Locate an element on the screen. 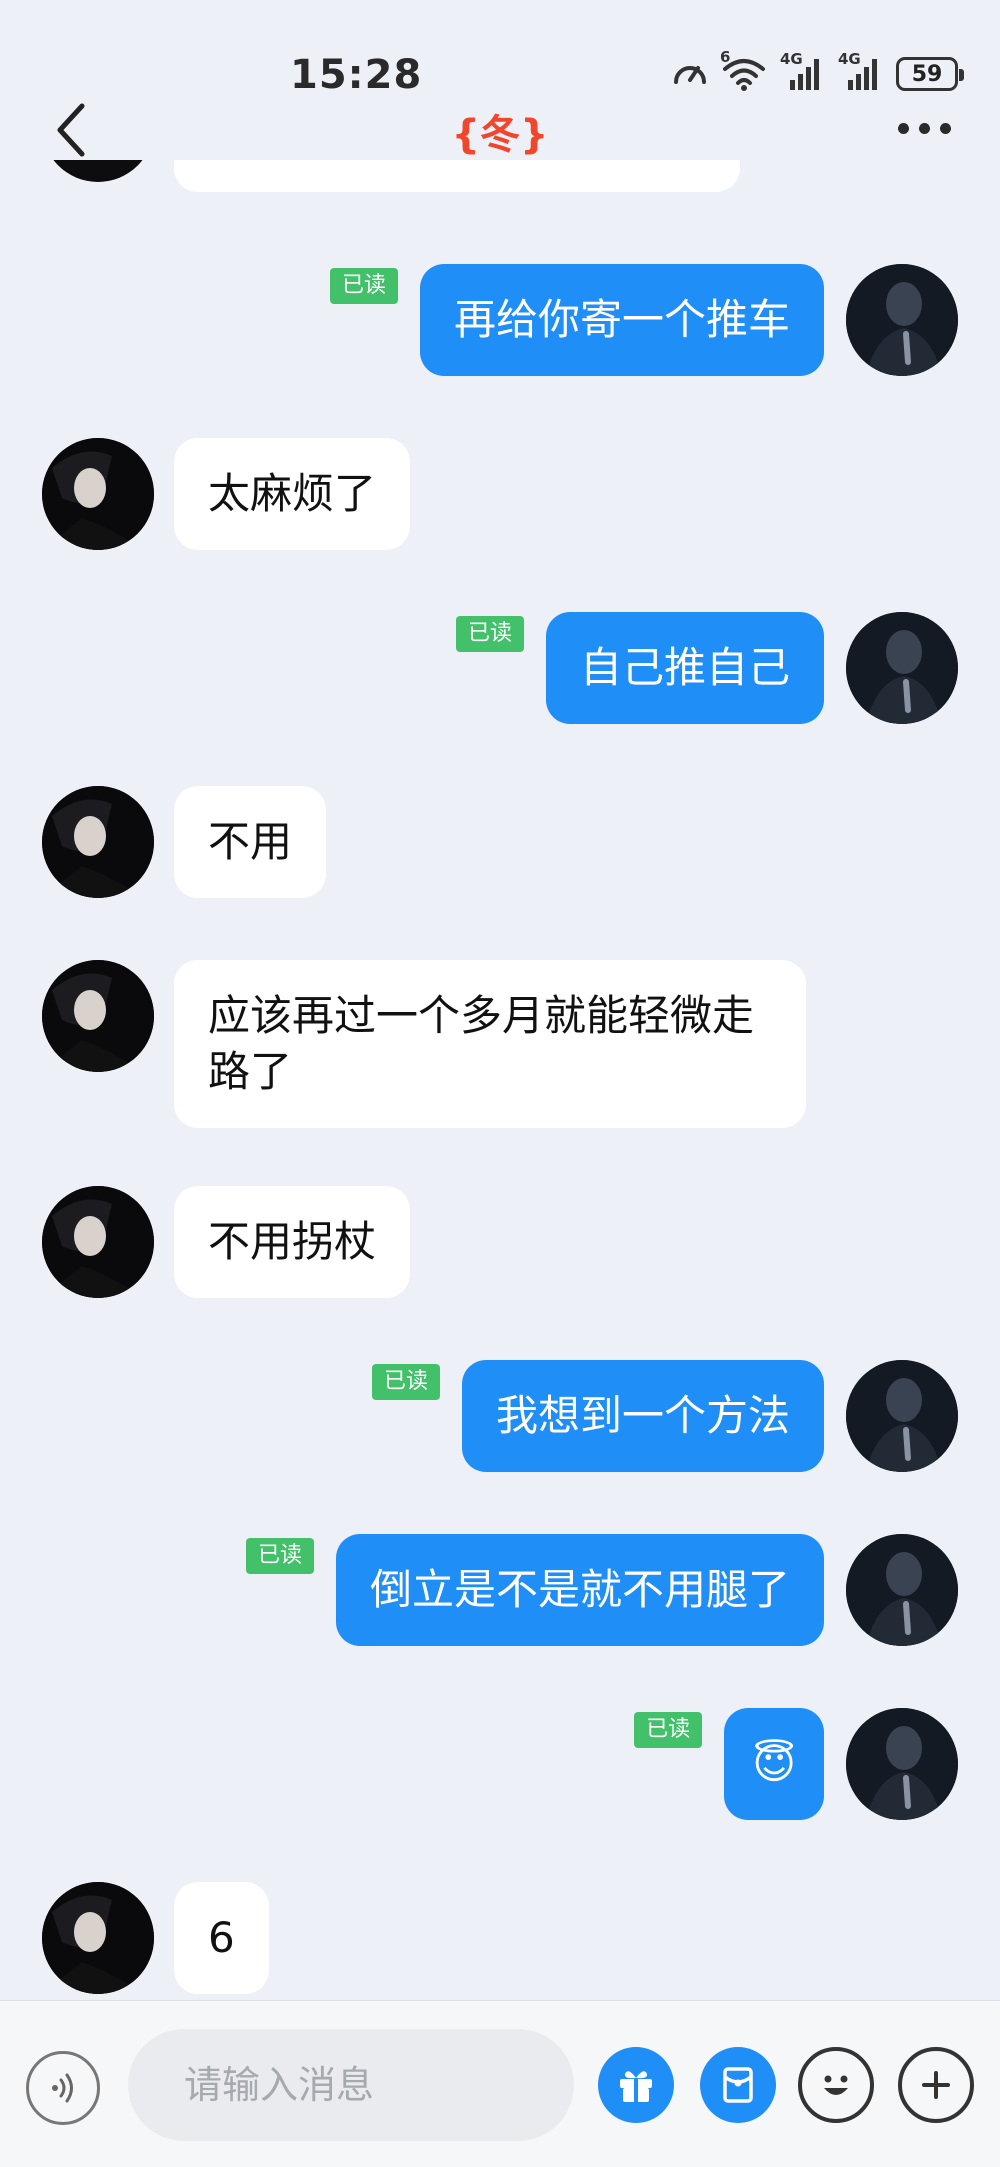 The width and height of the screenshot is (1000, 2167). message-bubble: 我想到一个方法 is located at coordinates (642, 1416).